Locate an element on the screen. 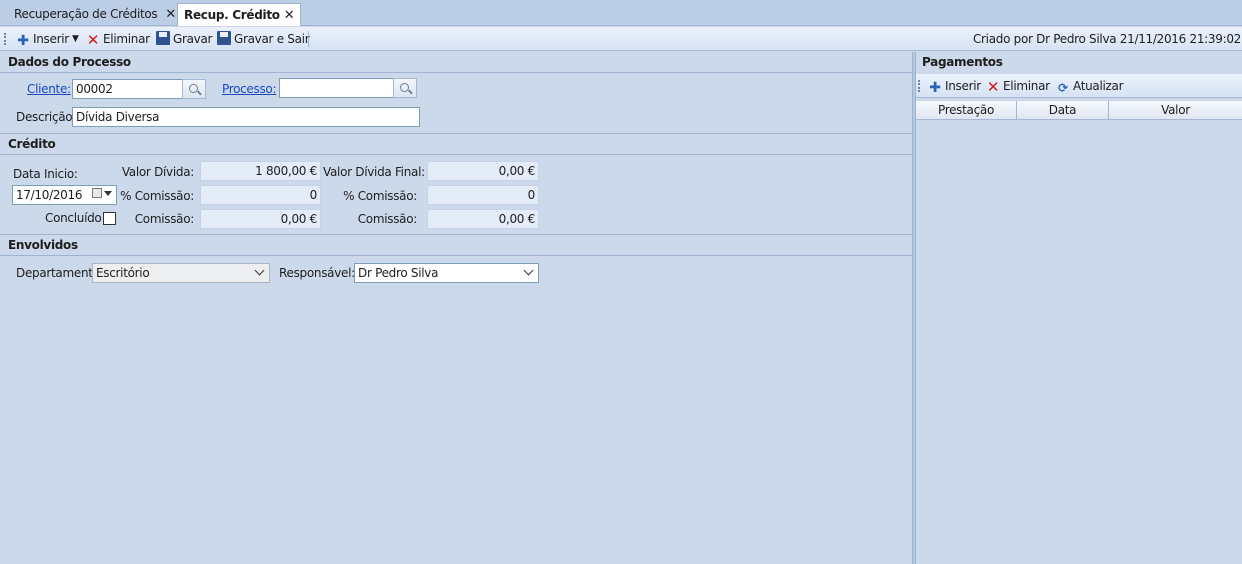 The height and width of the screenshot is (564, 1242). comissao-field: 0,00 € is located at coordinates (260, 219).